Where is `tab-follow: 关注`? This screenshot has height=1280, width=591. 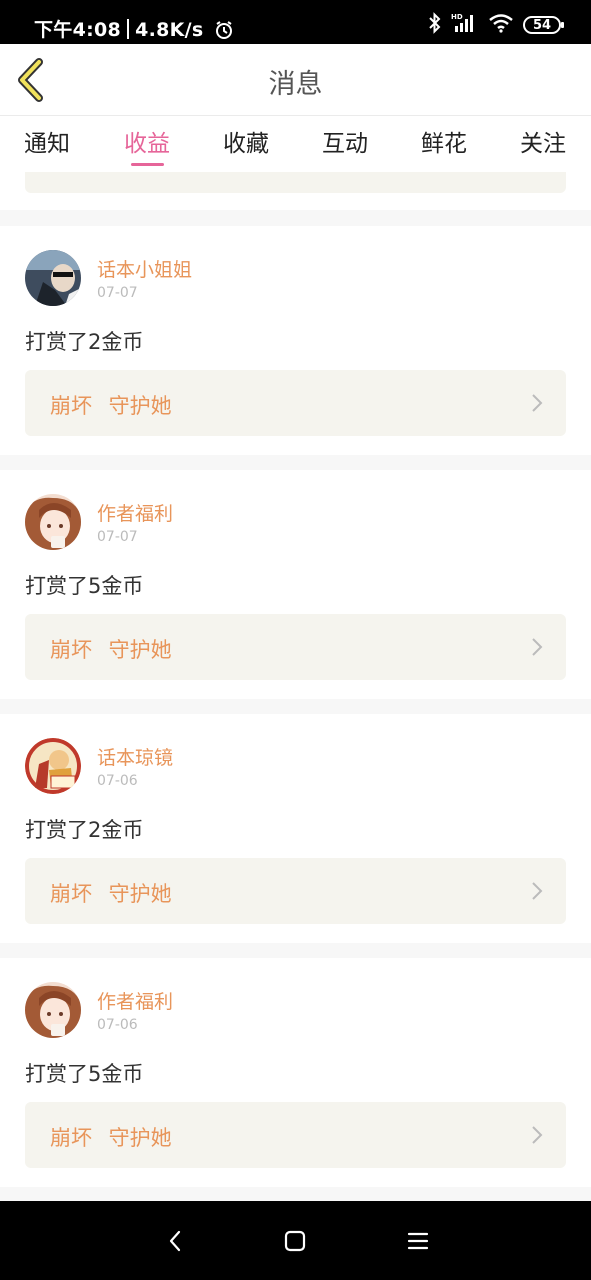 tab-follow: 关注 is located at coordinates (543, 141).